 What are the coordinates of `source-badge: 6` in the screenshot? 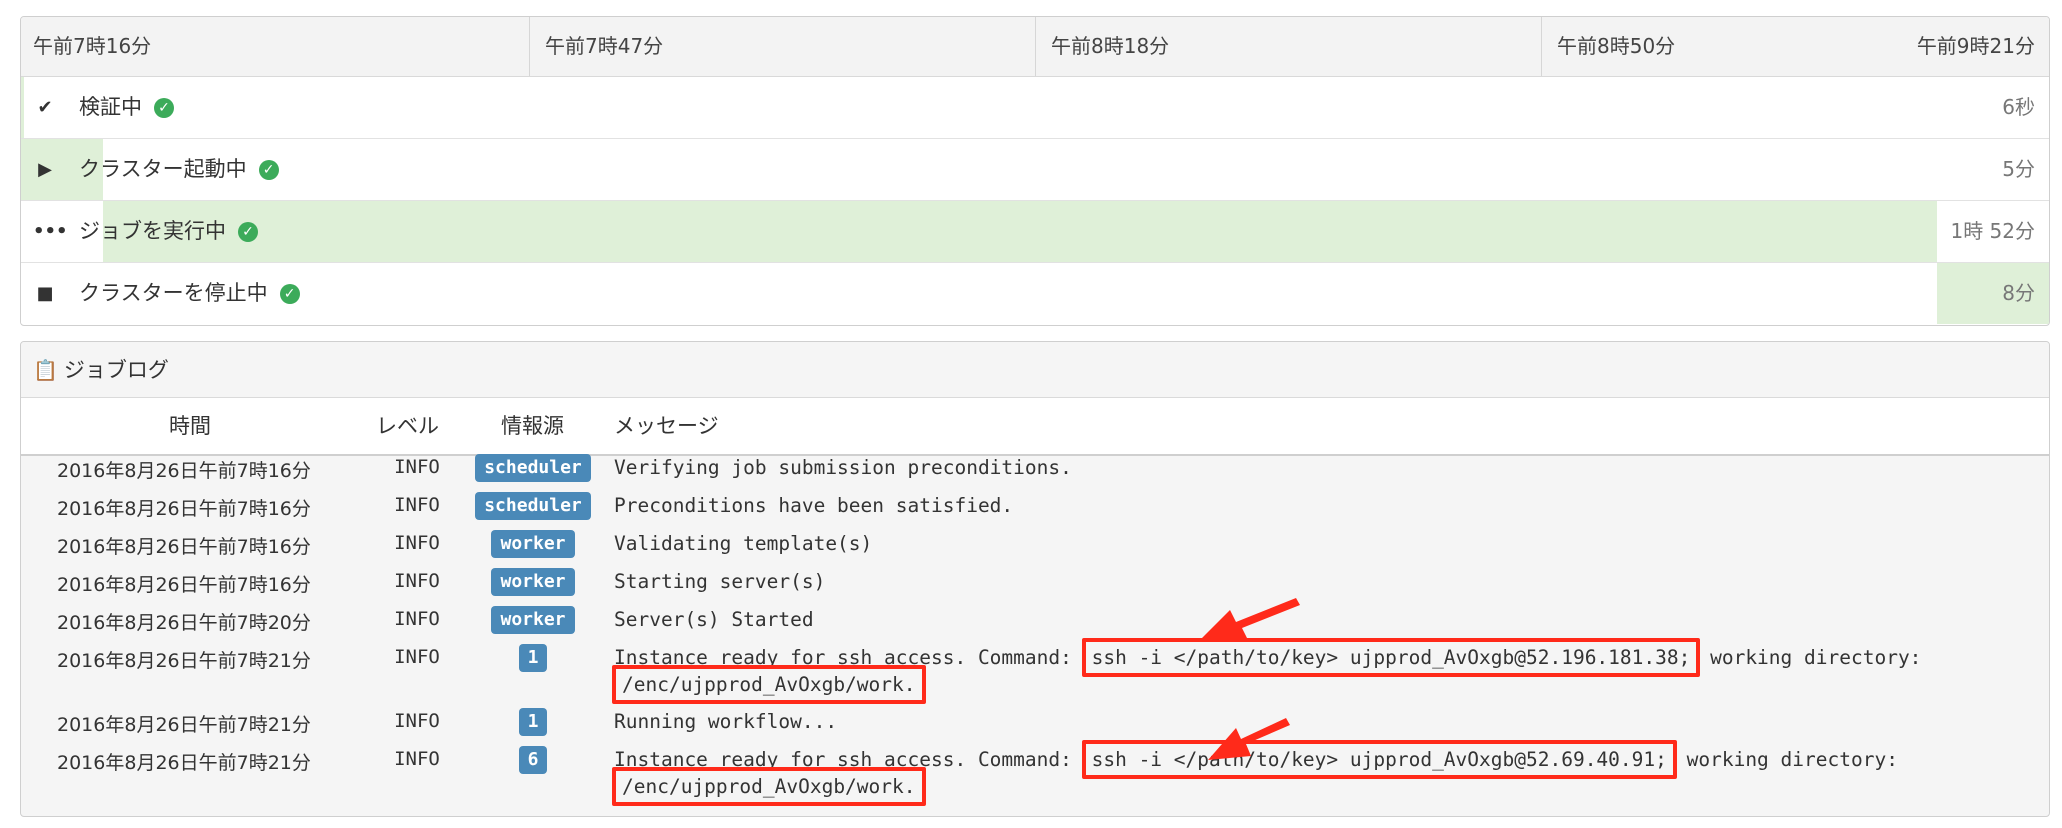 It's located at (533, 760).